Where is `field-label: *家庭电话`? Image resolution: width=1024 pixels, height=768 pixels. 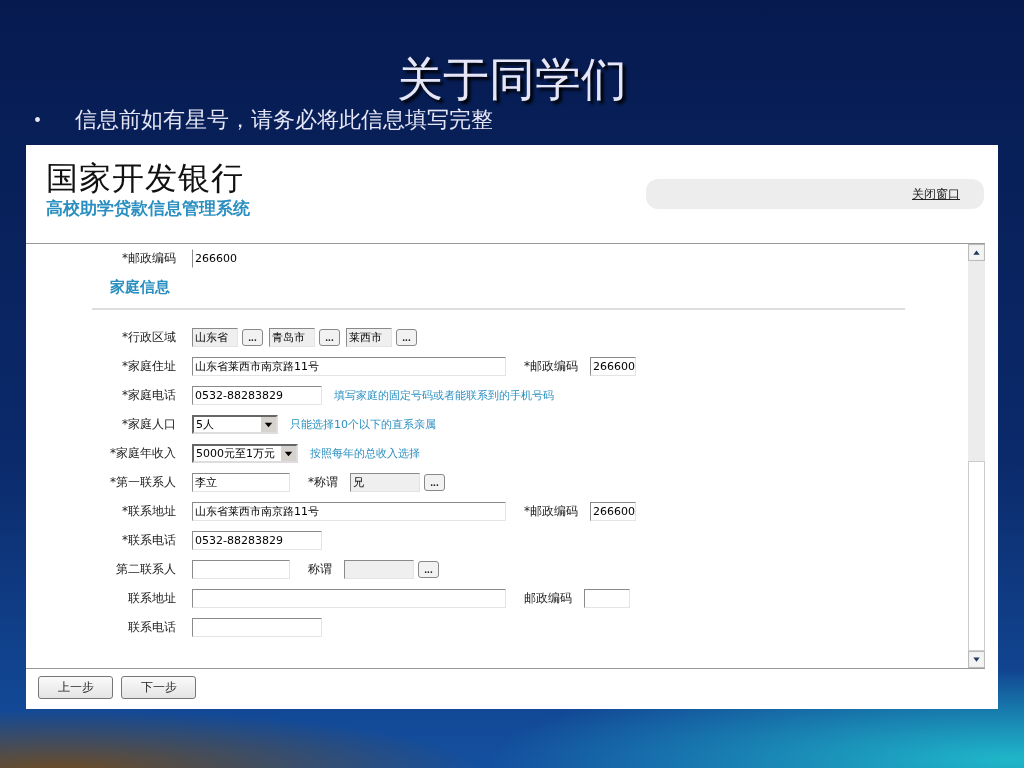 field-label: *家庭电话 is located at coordinates (148, 396).